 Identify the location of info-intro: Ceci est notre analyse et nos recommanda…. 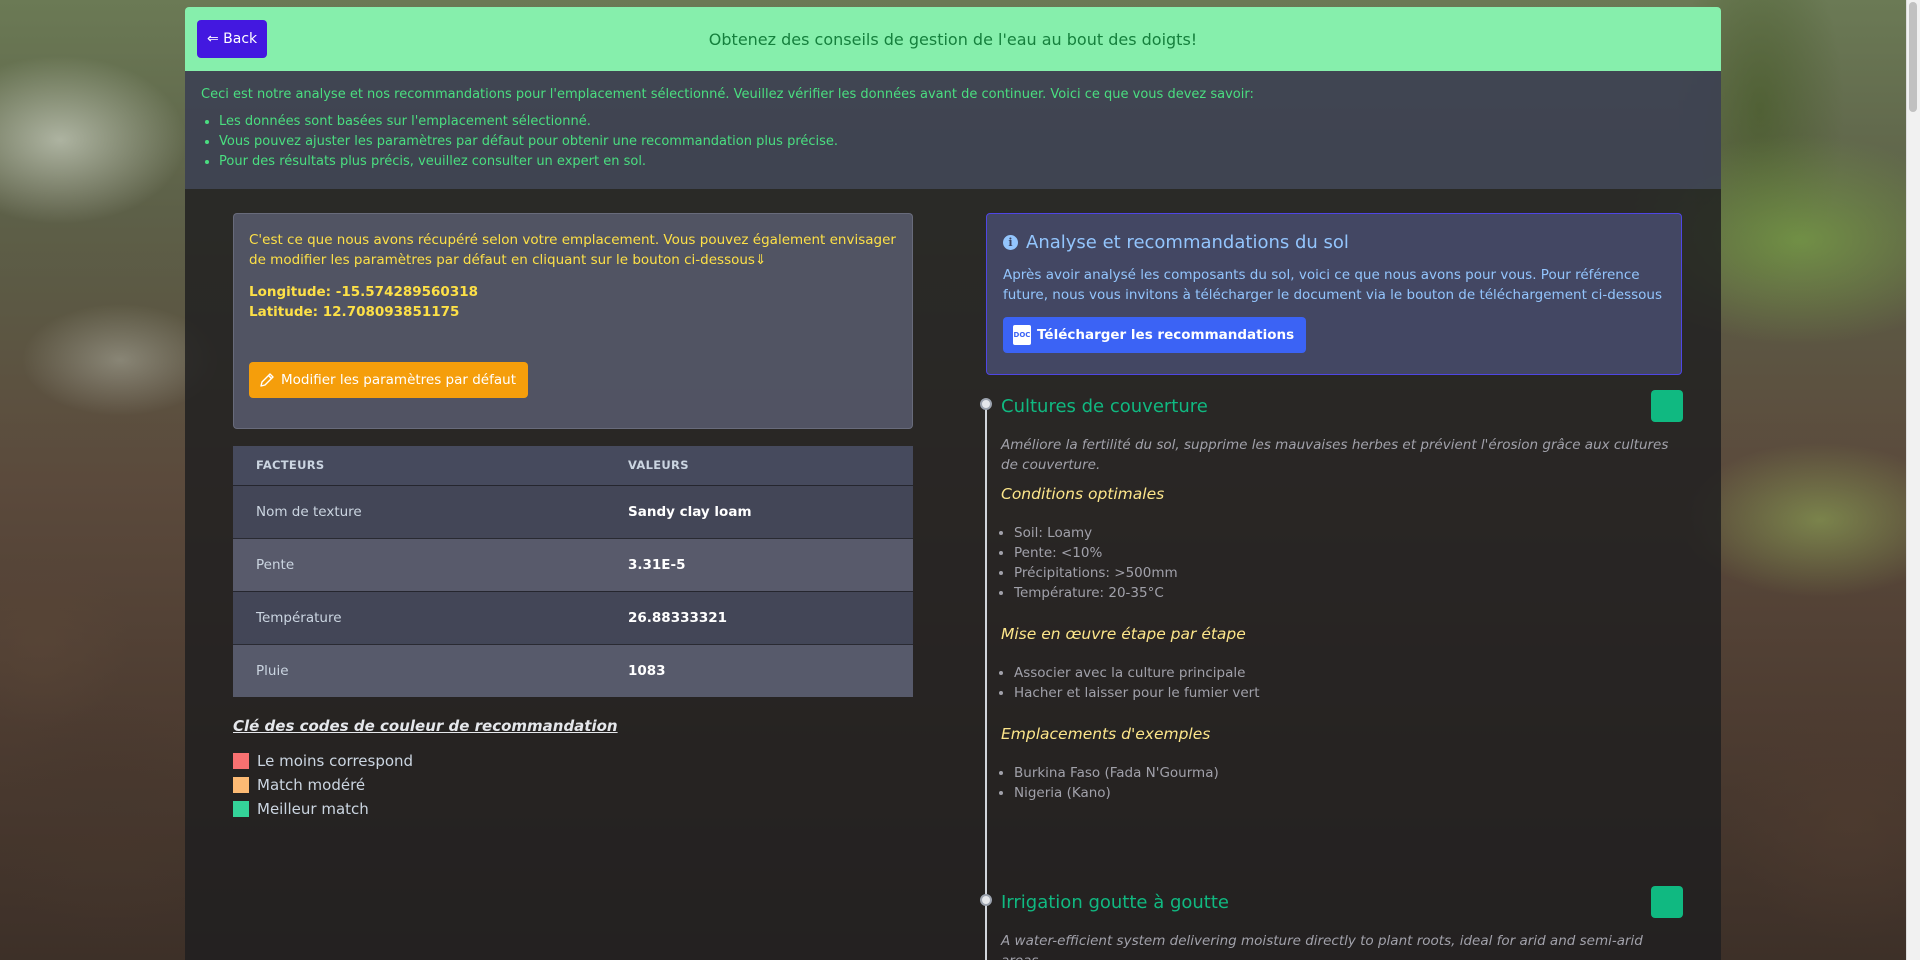
(727, 94).